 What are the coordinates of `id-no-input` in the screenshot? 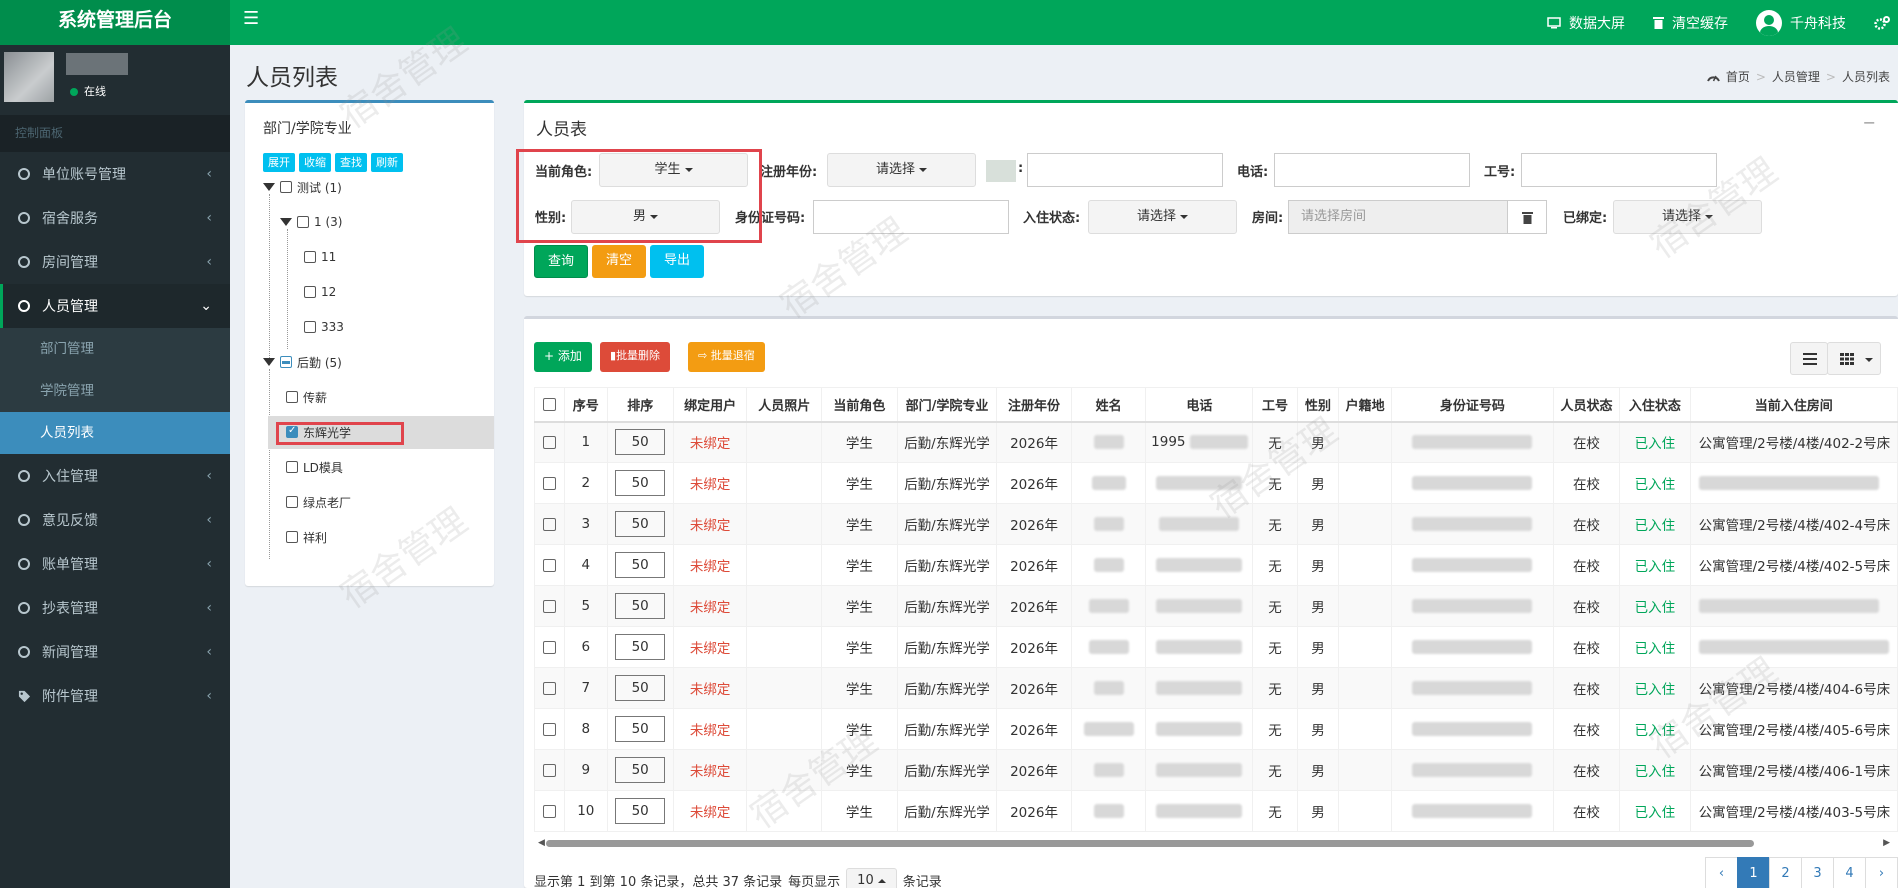 It's located at (911, 217).